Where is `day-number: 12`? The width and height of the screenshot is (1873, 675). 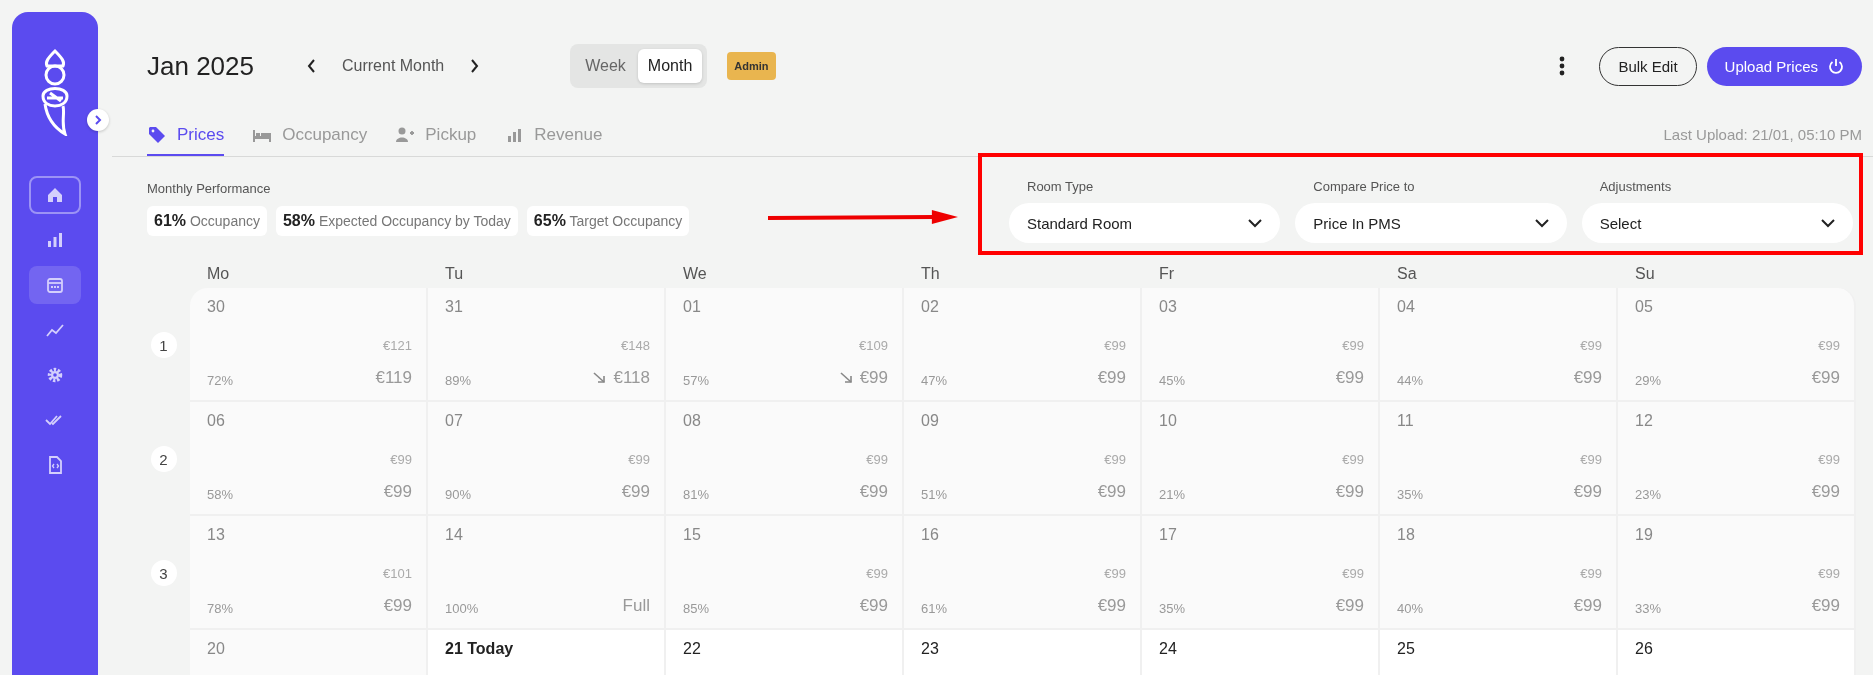 day-number: 12 is located at coordinates (1644, 421).